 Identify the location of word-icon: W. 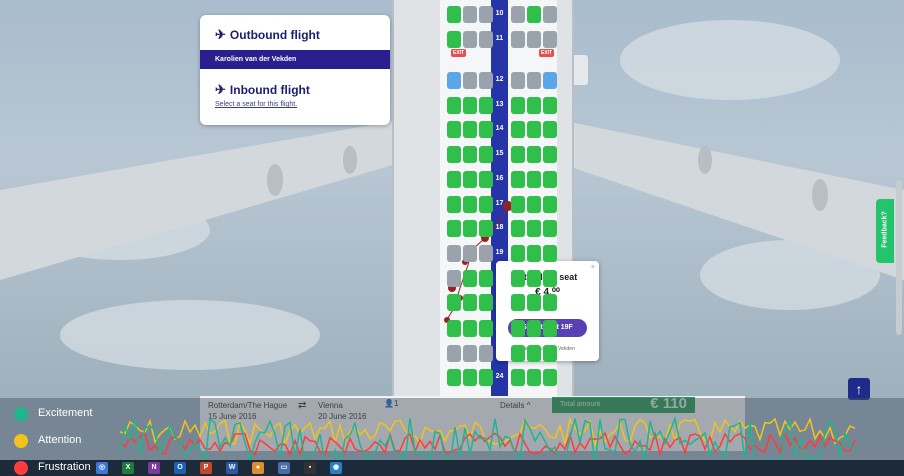
(232, 468).